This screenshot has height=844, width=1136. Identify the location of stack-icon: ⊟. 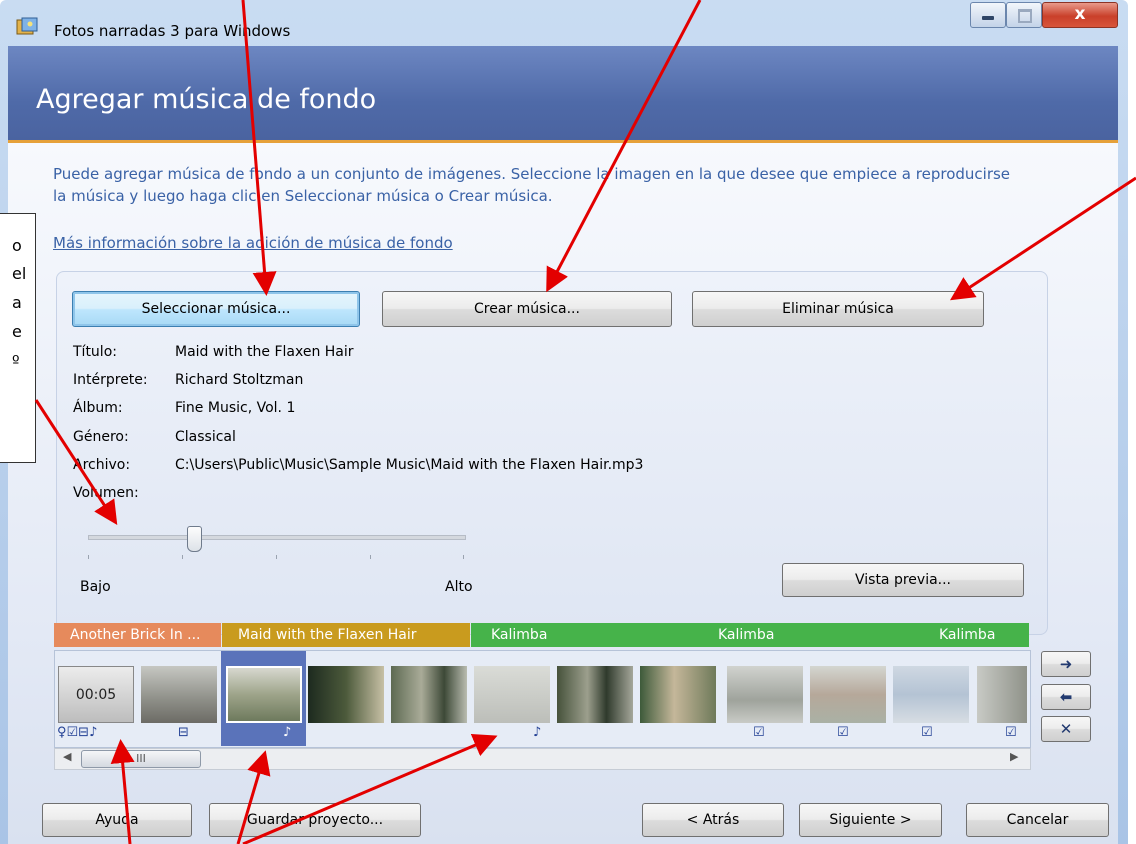
(183, 732).